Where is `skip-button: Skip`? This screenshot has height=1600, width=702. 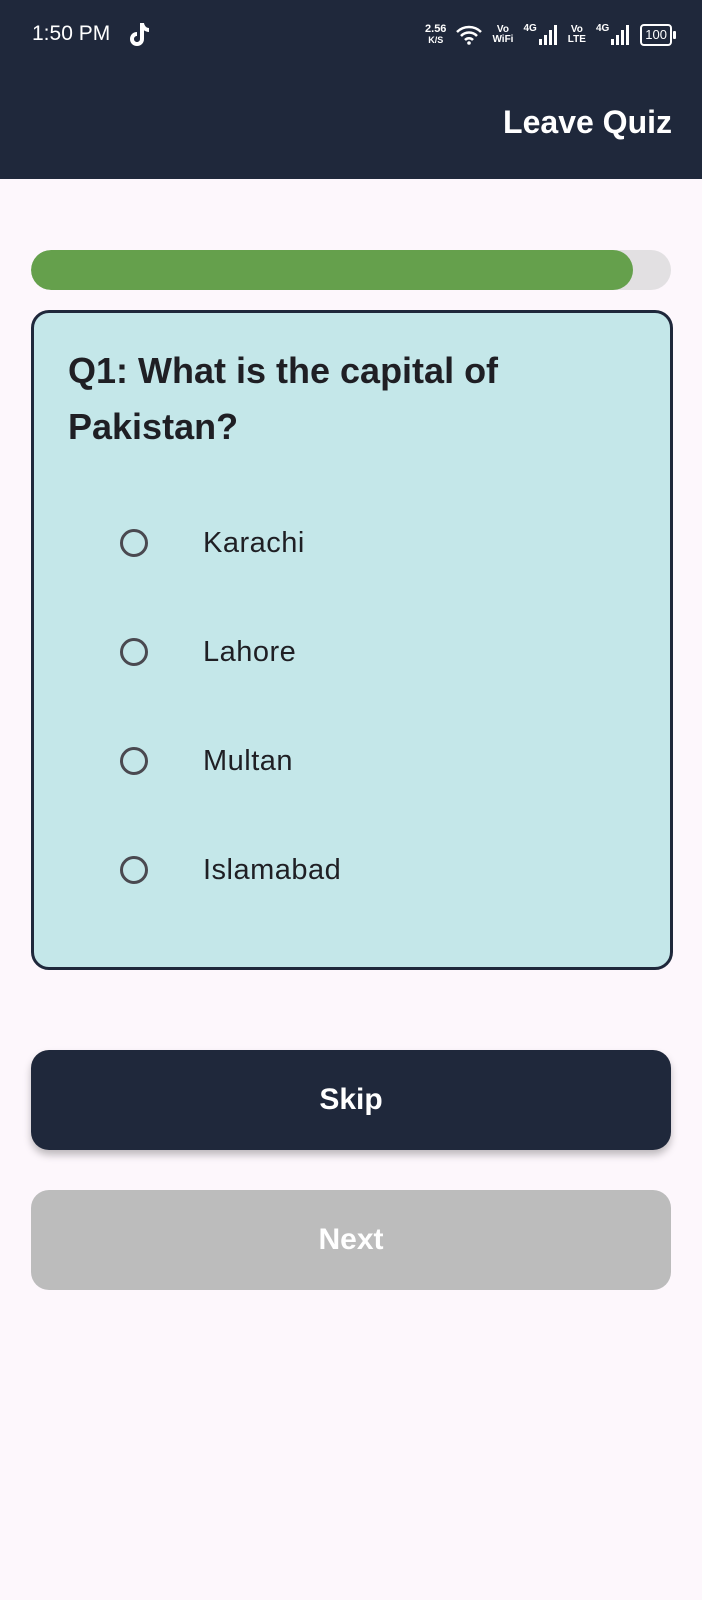 skip-button: Skip is located at coordinates (351, 1100).